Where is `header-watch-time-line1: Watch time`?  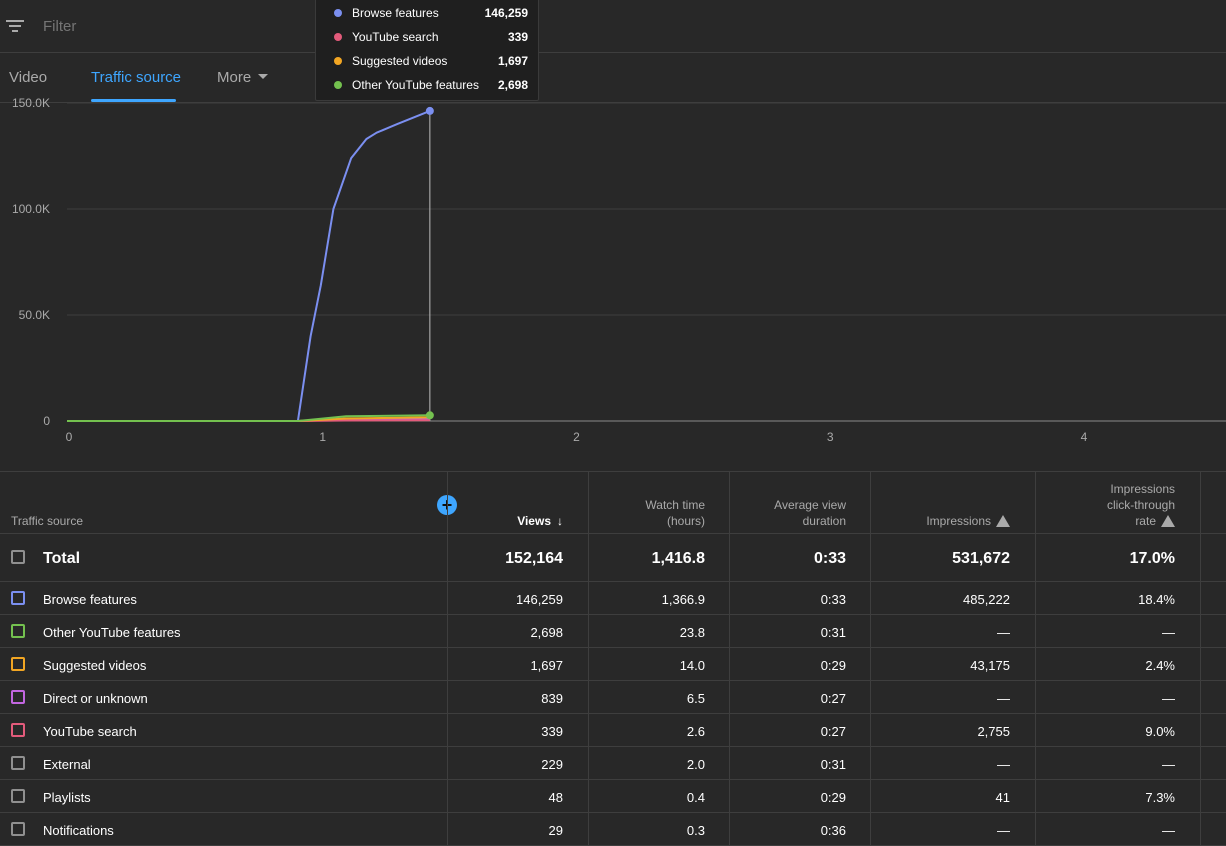
header-watch-time-line1: Watch time is located at coordinates (675, 505).